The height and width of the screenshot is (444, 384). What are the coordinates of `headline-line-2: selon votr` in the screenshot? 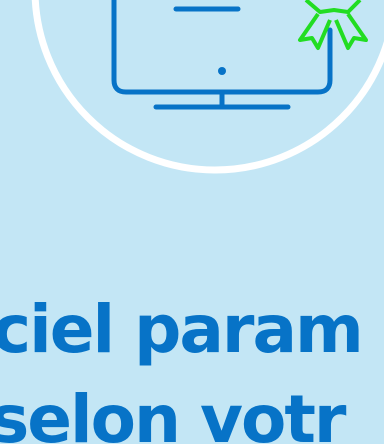 It's located at (173, 412).